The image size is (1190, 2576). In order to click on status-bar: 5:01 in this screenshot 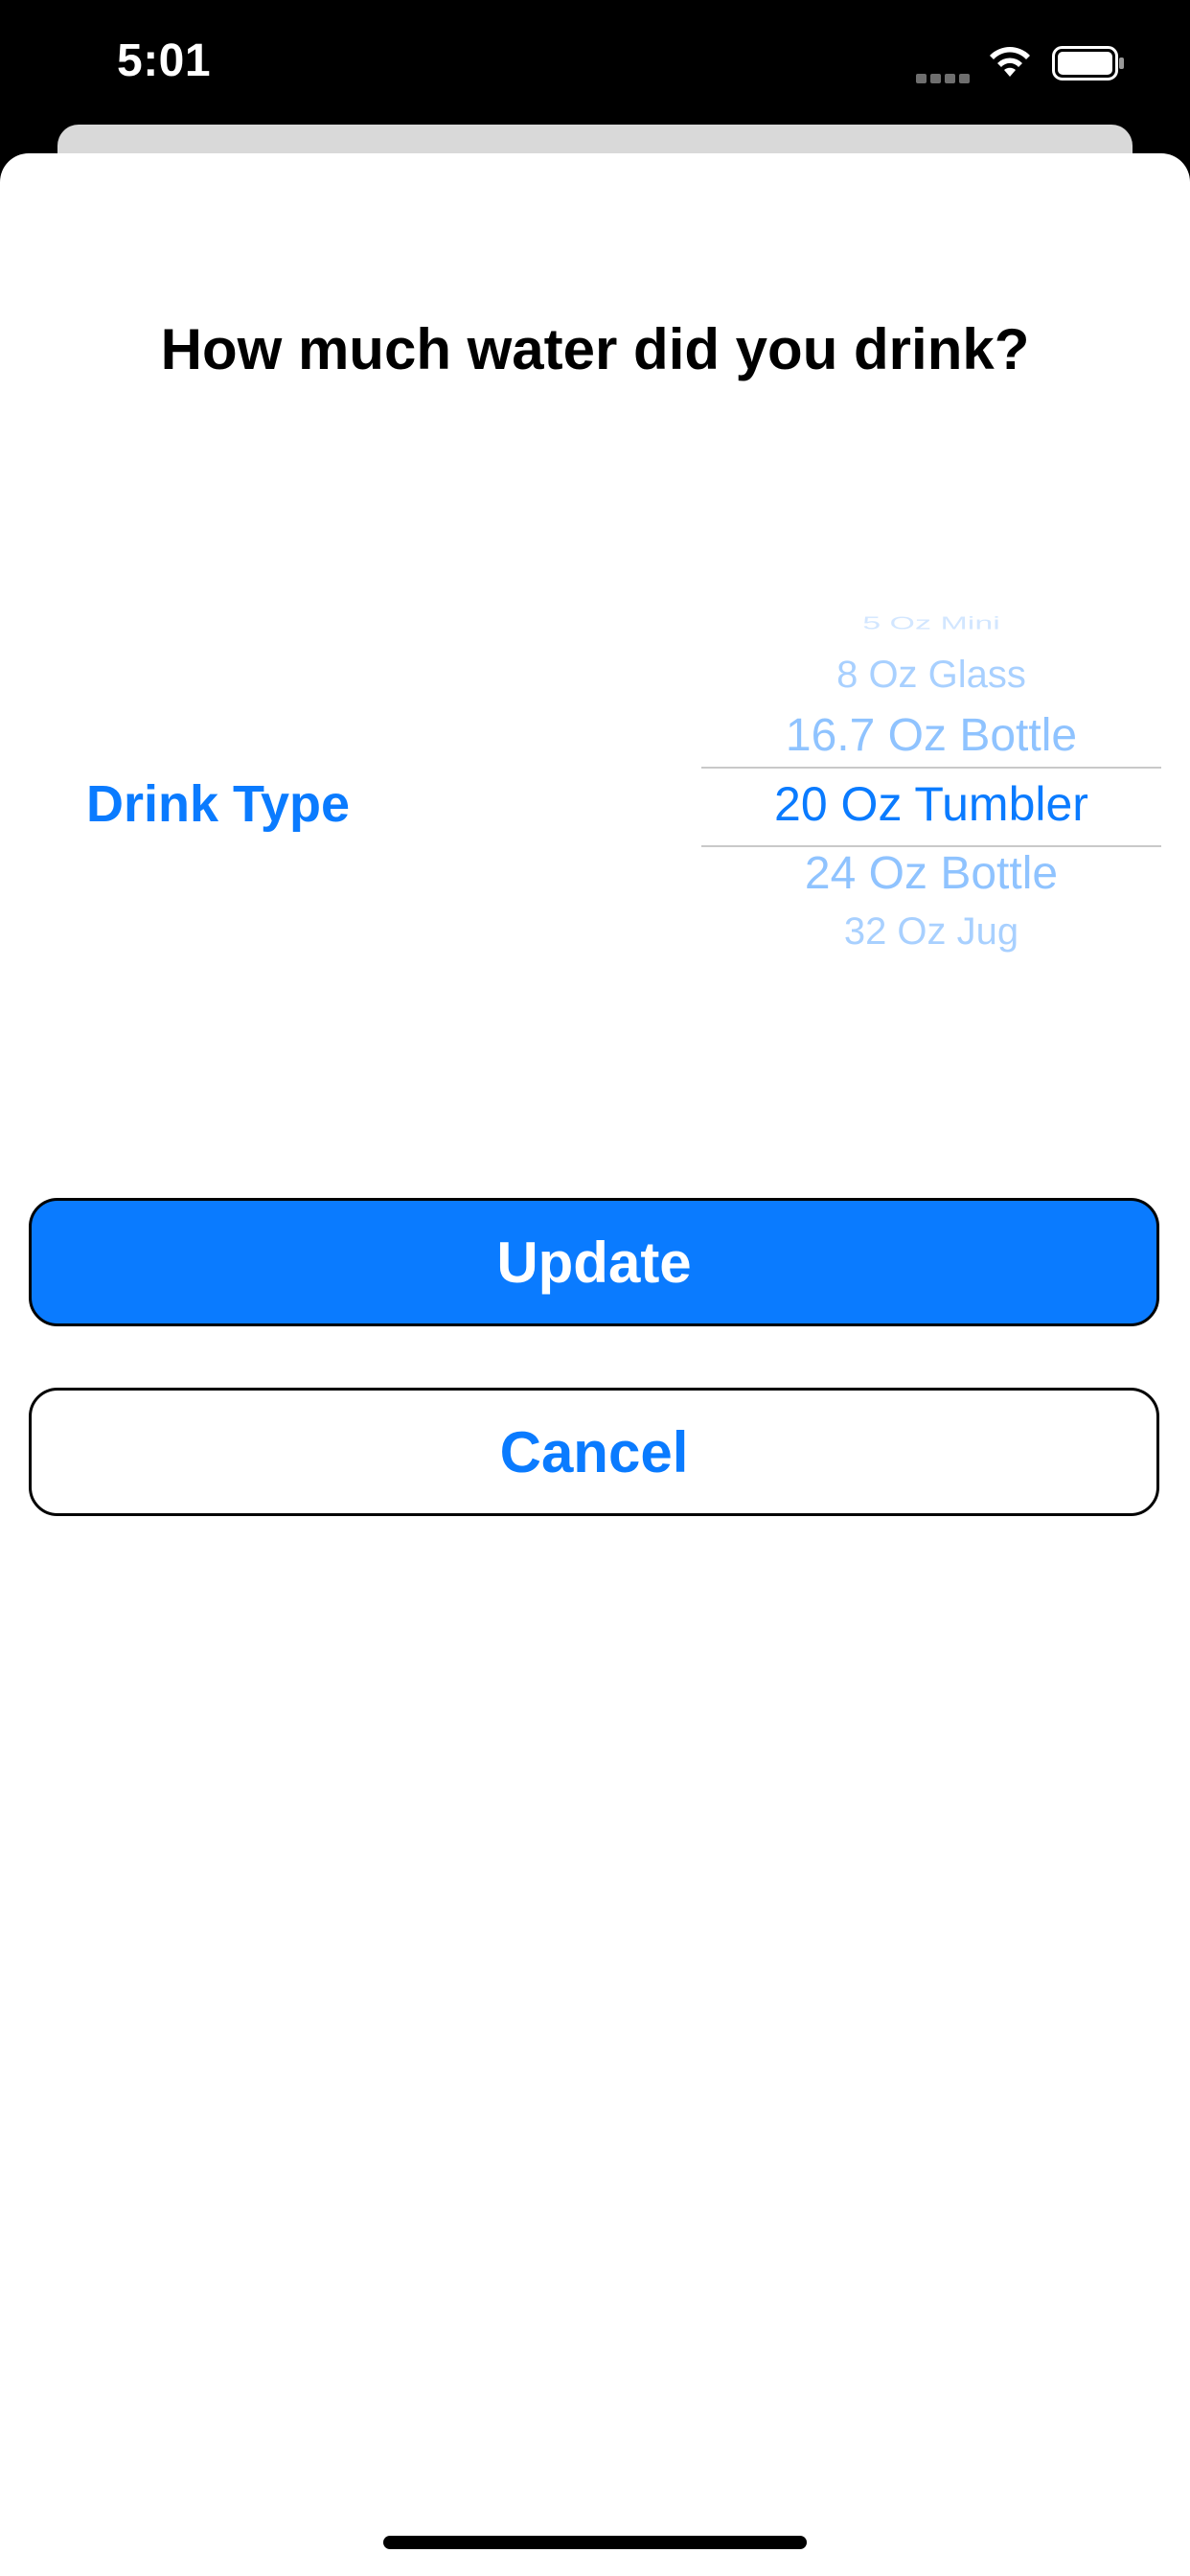, I will do `click(595, 63)`.